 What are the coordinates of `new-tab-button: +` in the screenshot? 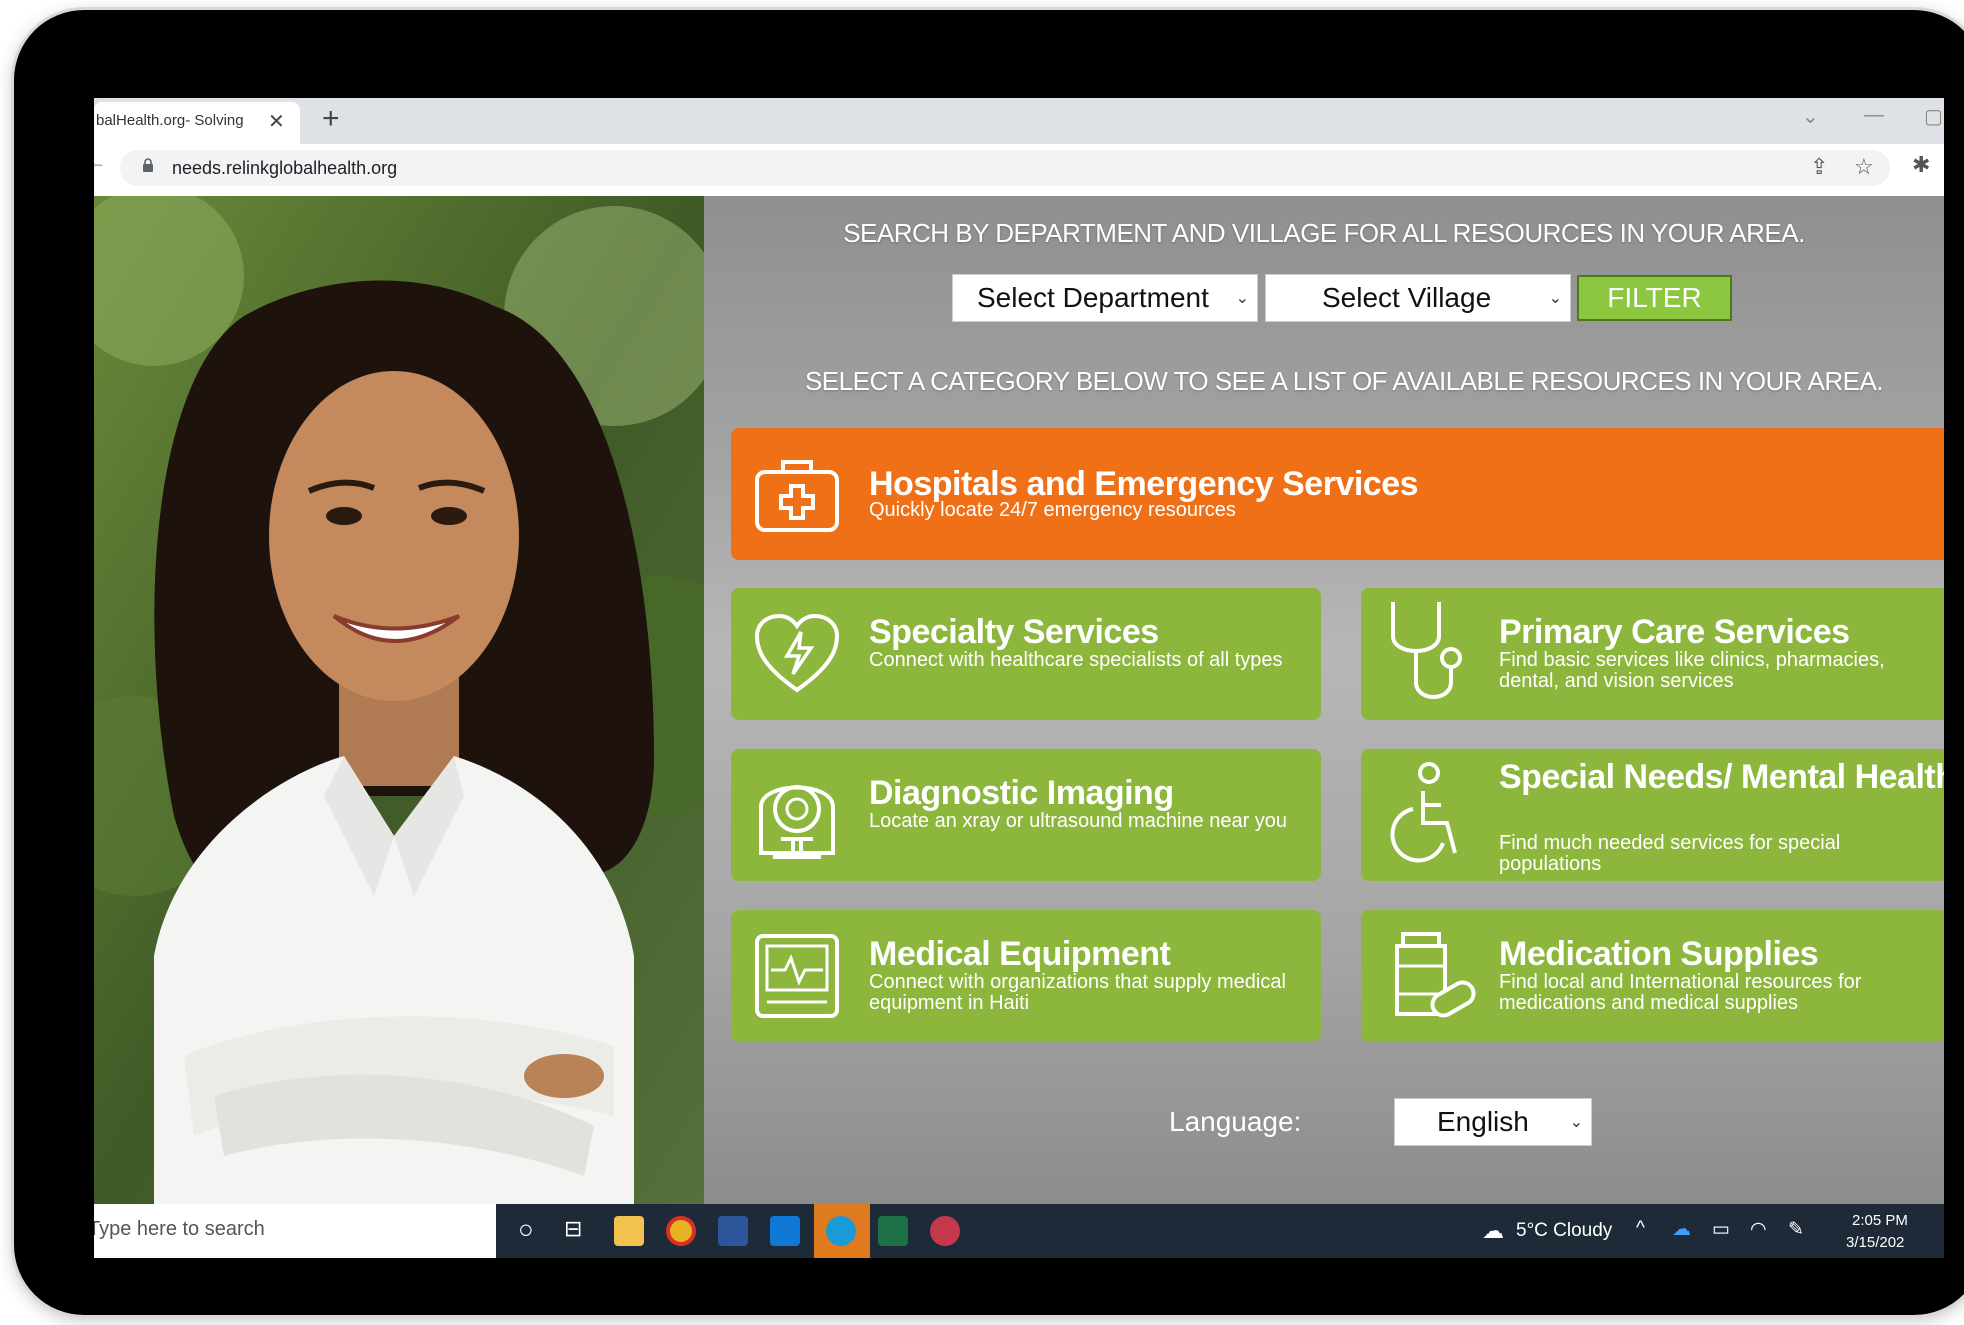 It's located at (331, 119).